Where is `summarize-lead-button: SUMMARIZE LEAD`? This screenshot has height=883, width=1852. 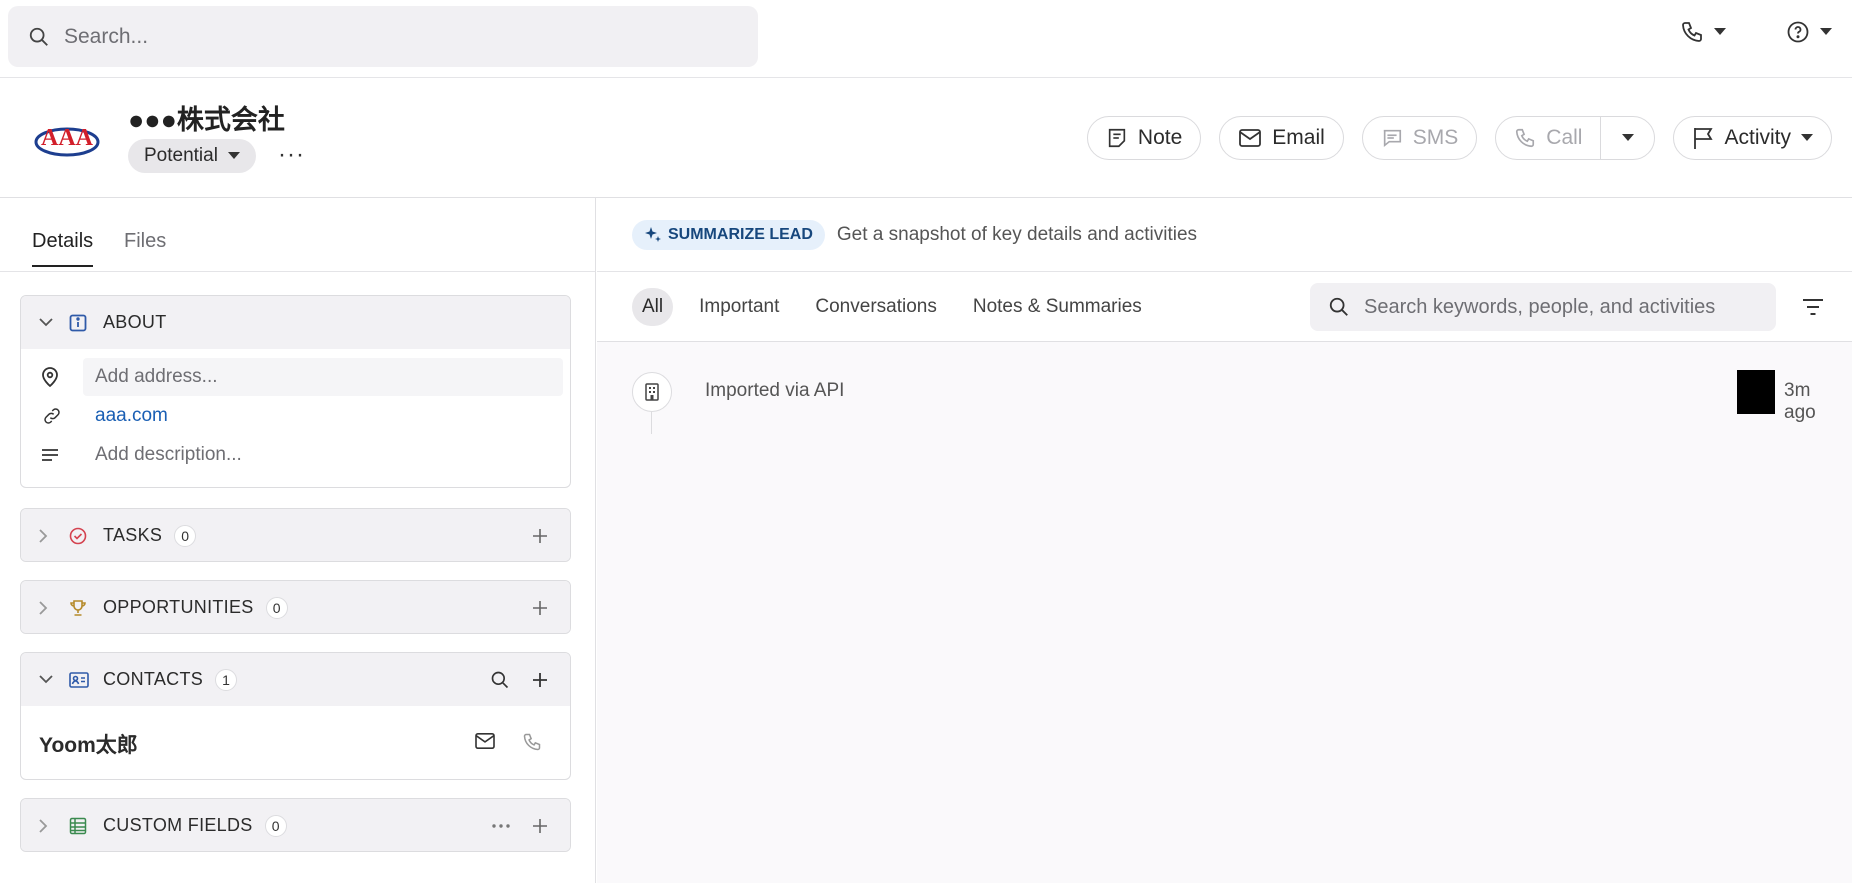
summarize-lead-button: SUMMARIZE LEAD is located at coordinates (728, 234).